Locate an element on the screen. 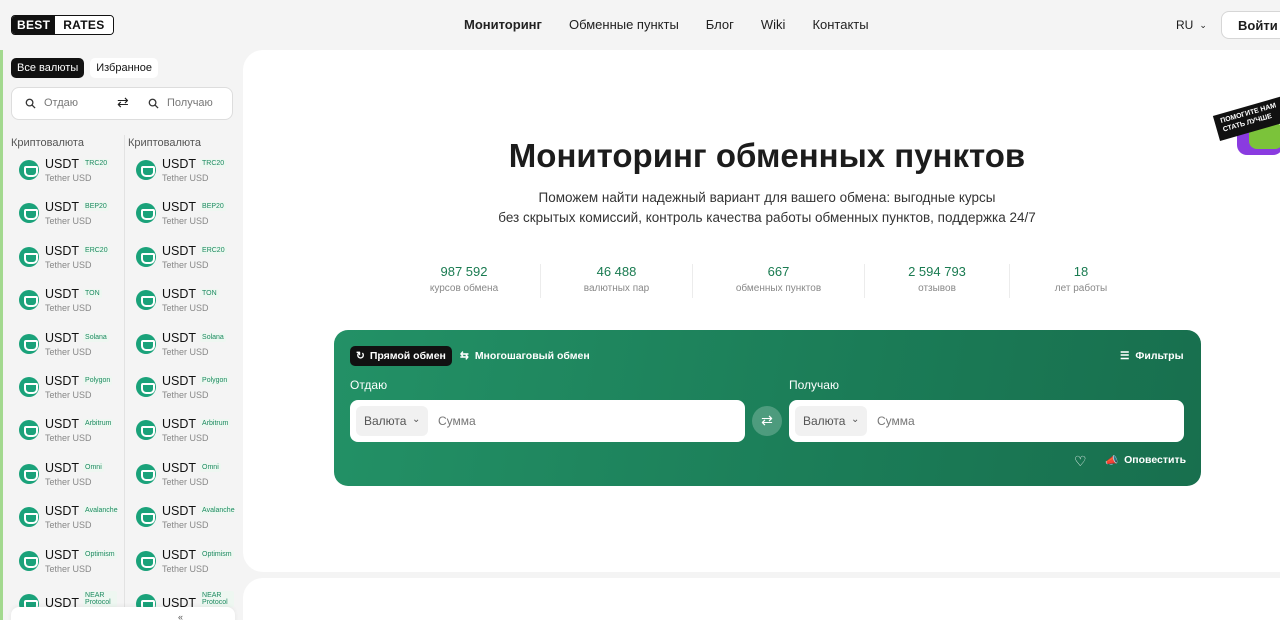 This screenshot has height=620, width=1280. currency-code-line: USDT Polygon is located at coordinates (196, 381).